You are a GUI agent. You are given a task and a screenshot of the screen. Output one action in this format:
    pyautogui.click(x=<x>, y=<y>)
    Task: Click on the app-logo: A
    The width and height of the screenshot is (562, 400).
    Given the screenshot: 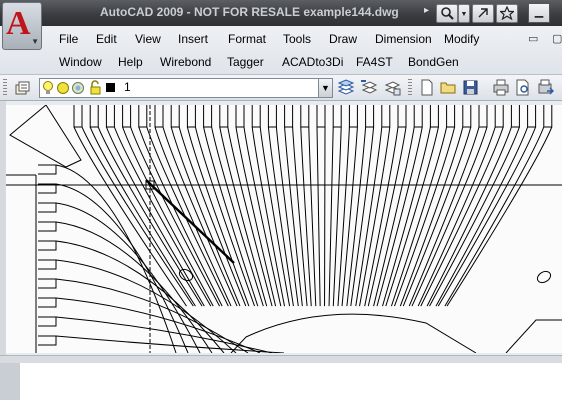 What is the action you would take?
    pyautogui.click(x=18, y=23)
    